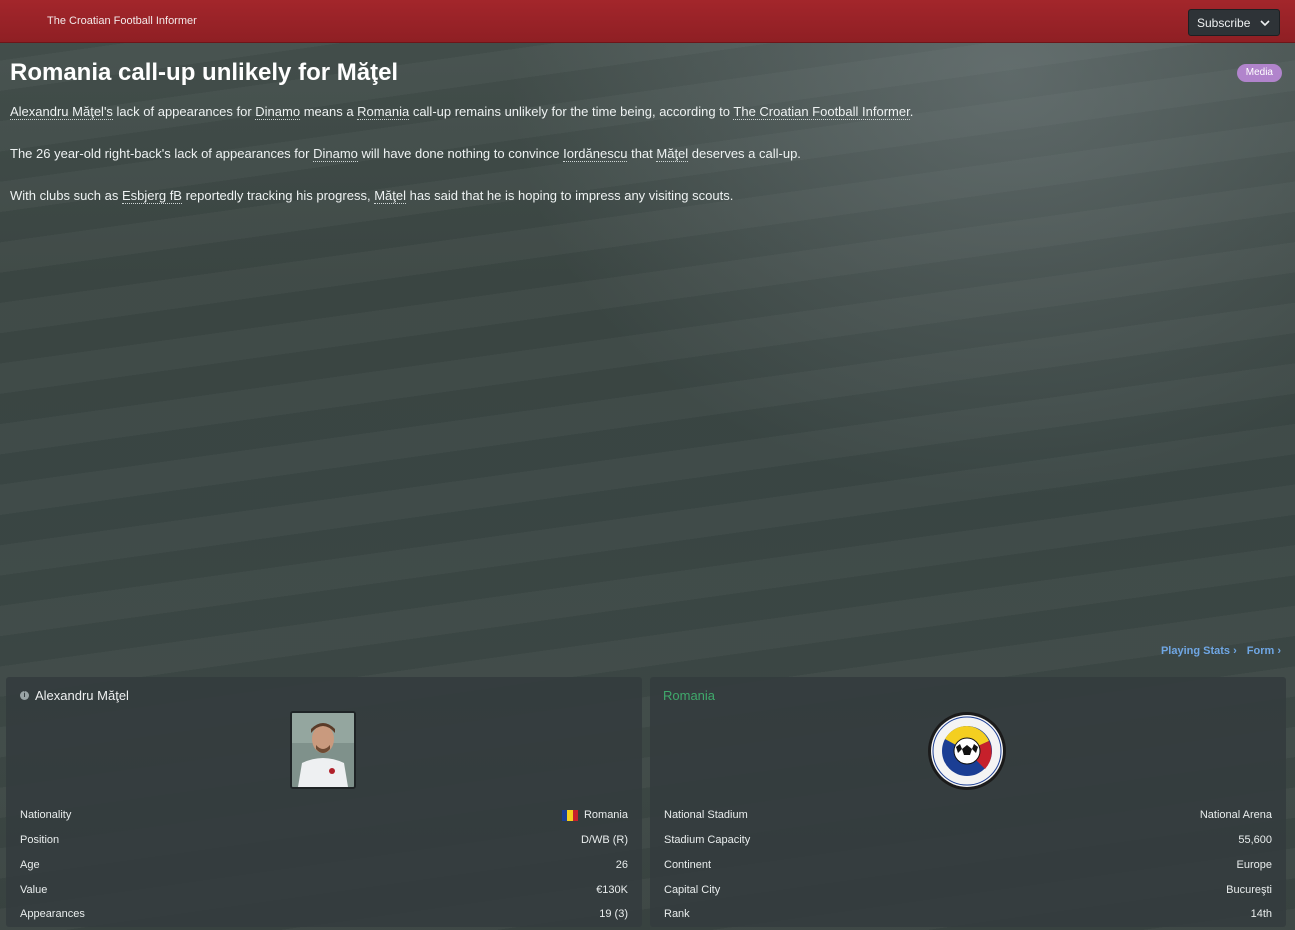  What do you see at coordinates (383, 112) in the screenshot?
I see `country-link: Romania` at bounding box center [383, 112].